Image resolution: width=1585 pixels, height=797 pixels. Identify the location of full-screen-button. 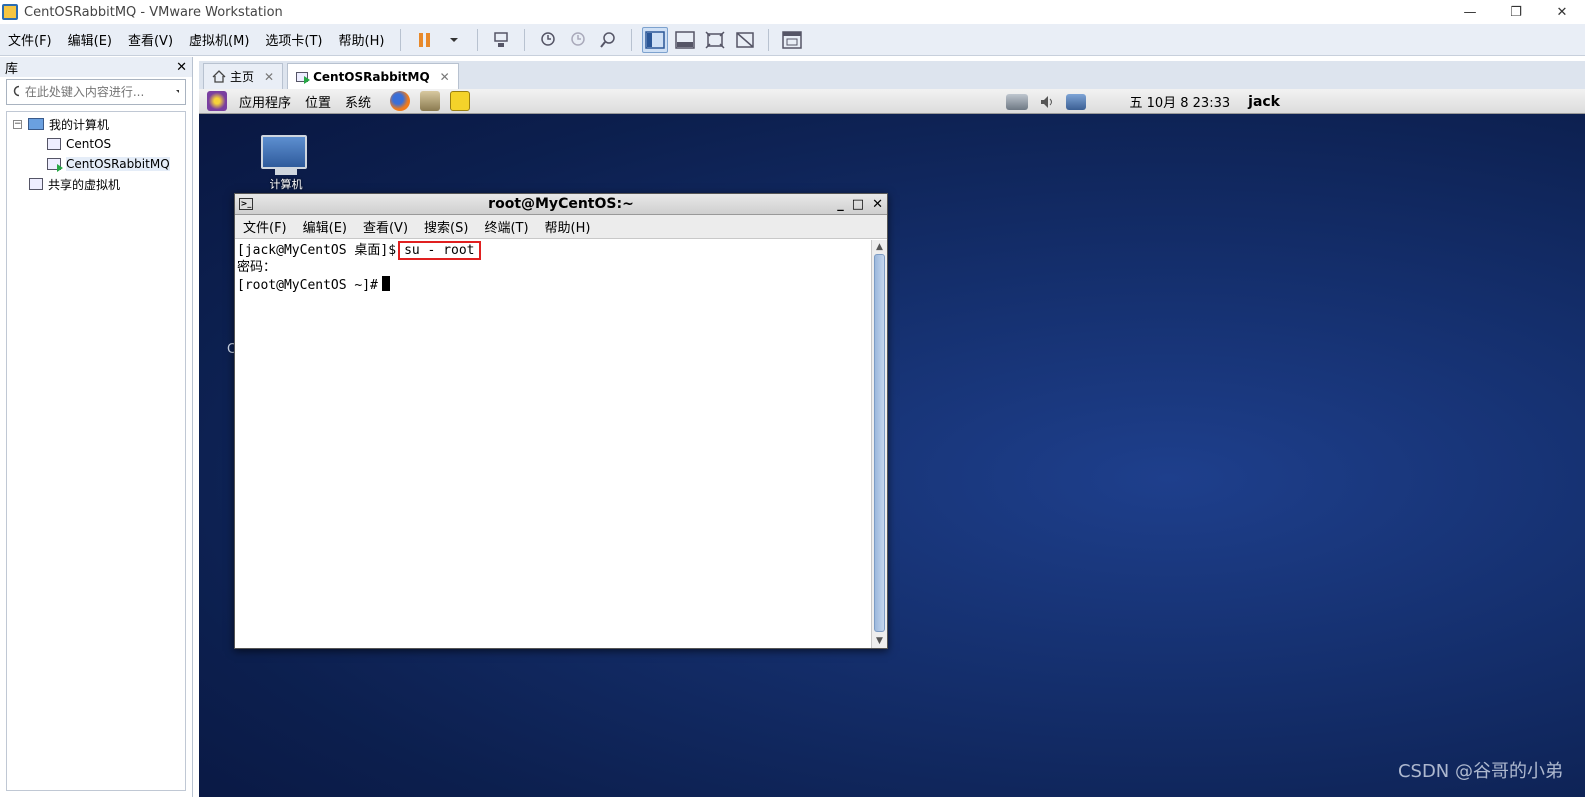
(715, 40).